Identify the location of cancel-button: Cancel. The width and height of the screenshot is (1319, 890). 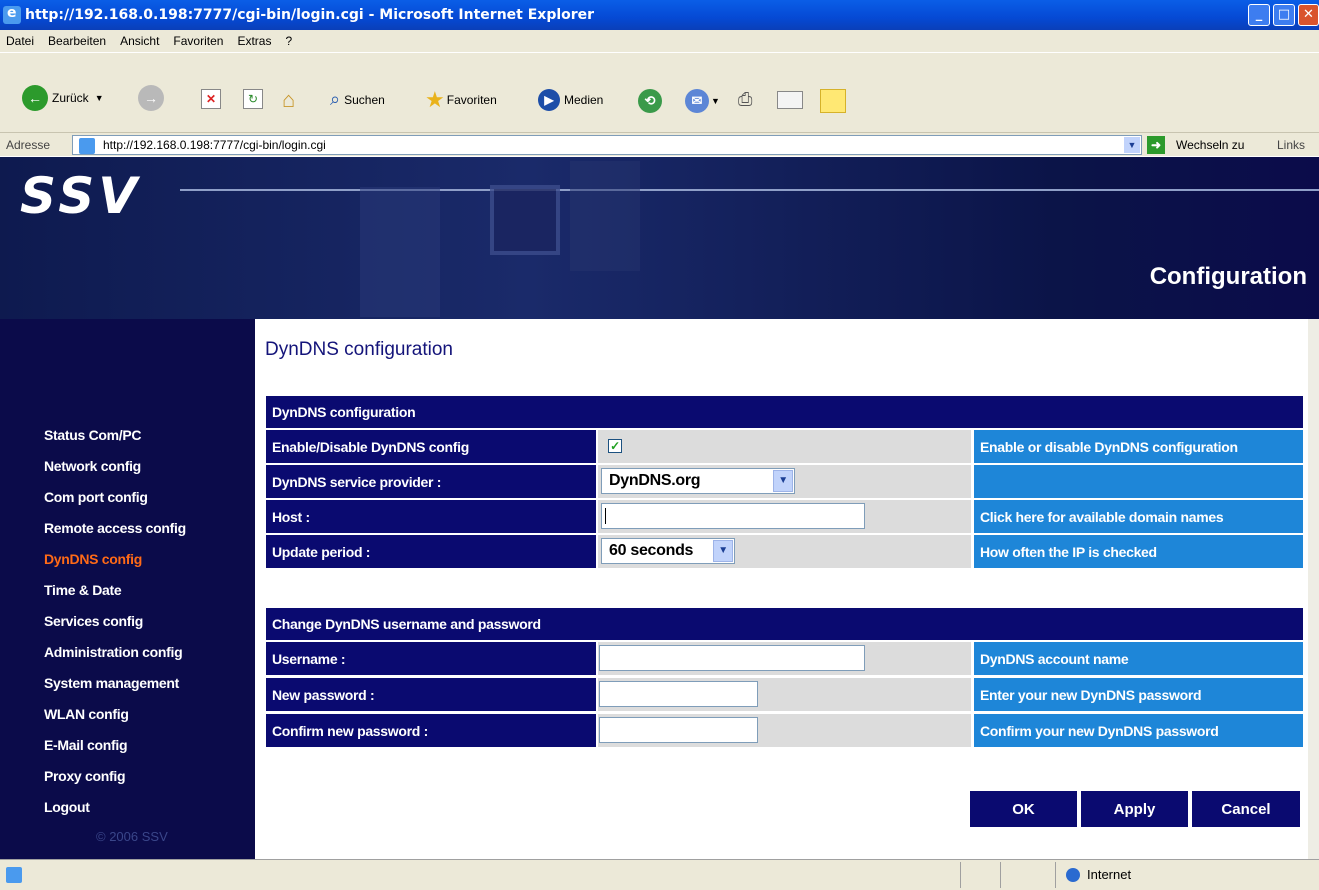
(1246, 809).